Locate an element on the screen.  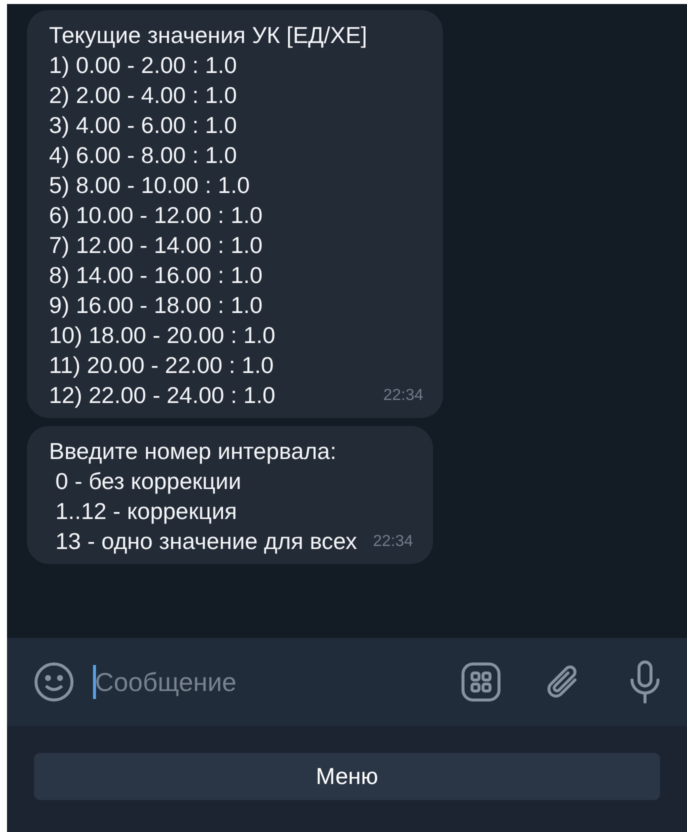
message-line: 5) 8.00 - 10.00 : 1.0 is located at coordinates (150, 185).